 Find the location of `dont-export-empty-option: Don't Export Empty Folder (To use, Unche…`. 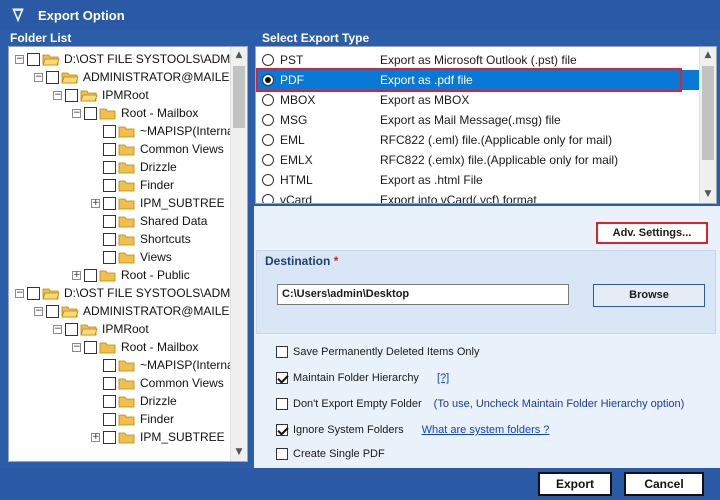

dont-export-empty-option: Don't Export Empty Folder (To use, Unche… is located at coordinates (480, 404).